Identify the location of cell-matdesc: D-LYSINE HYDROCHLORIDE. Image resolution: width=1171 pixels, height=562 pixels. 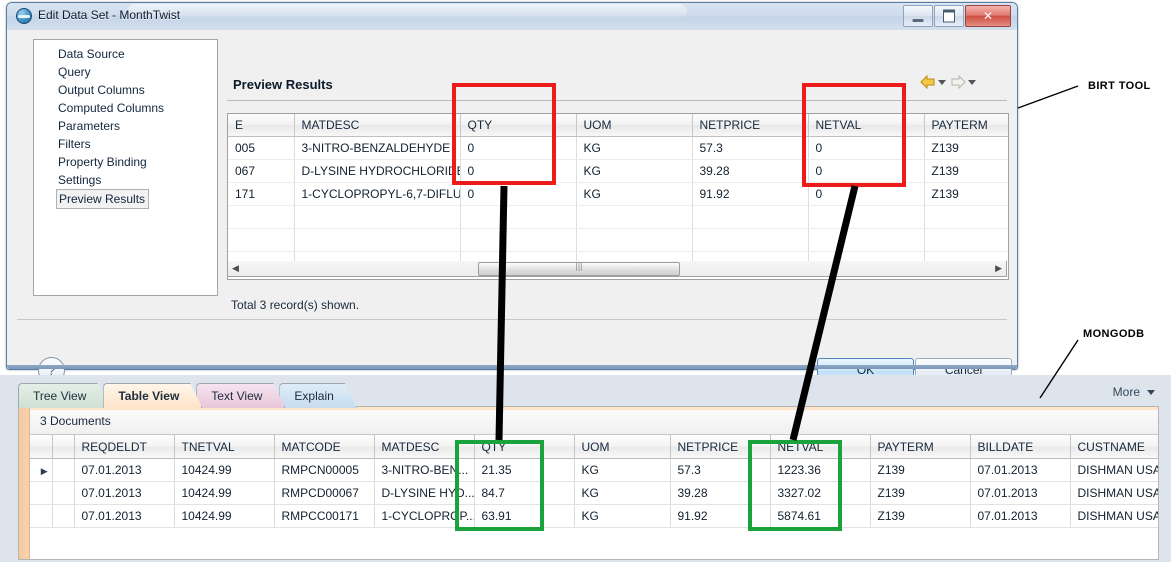
(377, 171).